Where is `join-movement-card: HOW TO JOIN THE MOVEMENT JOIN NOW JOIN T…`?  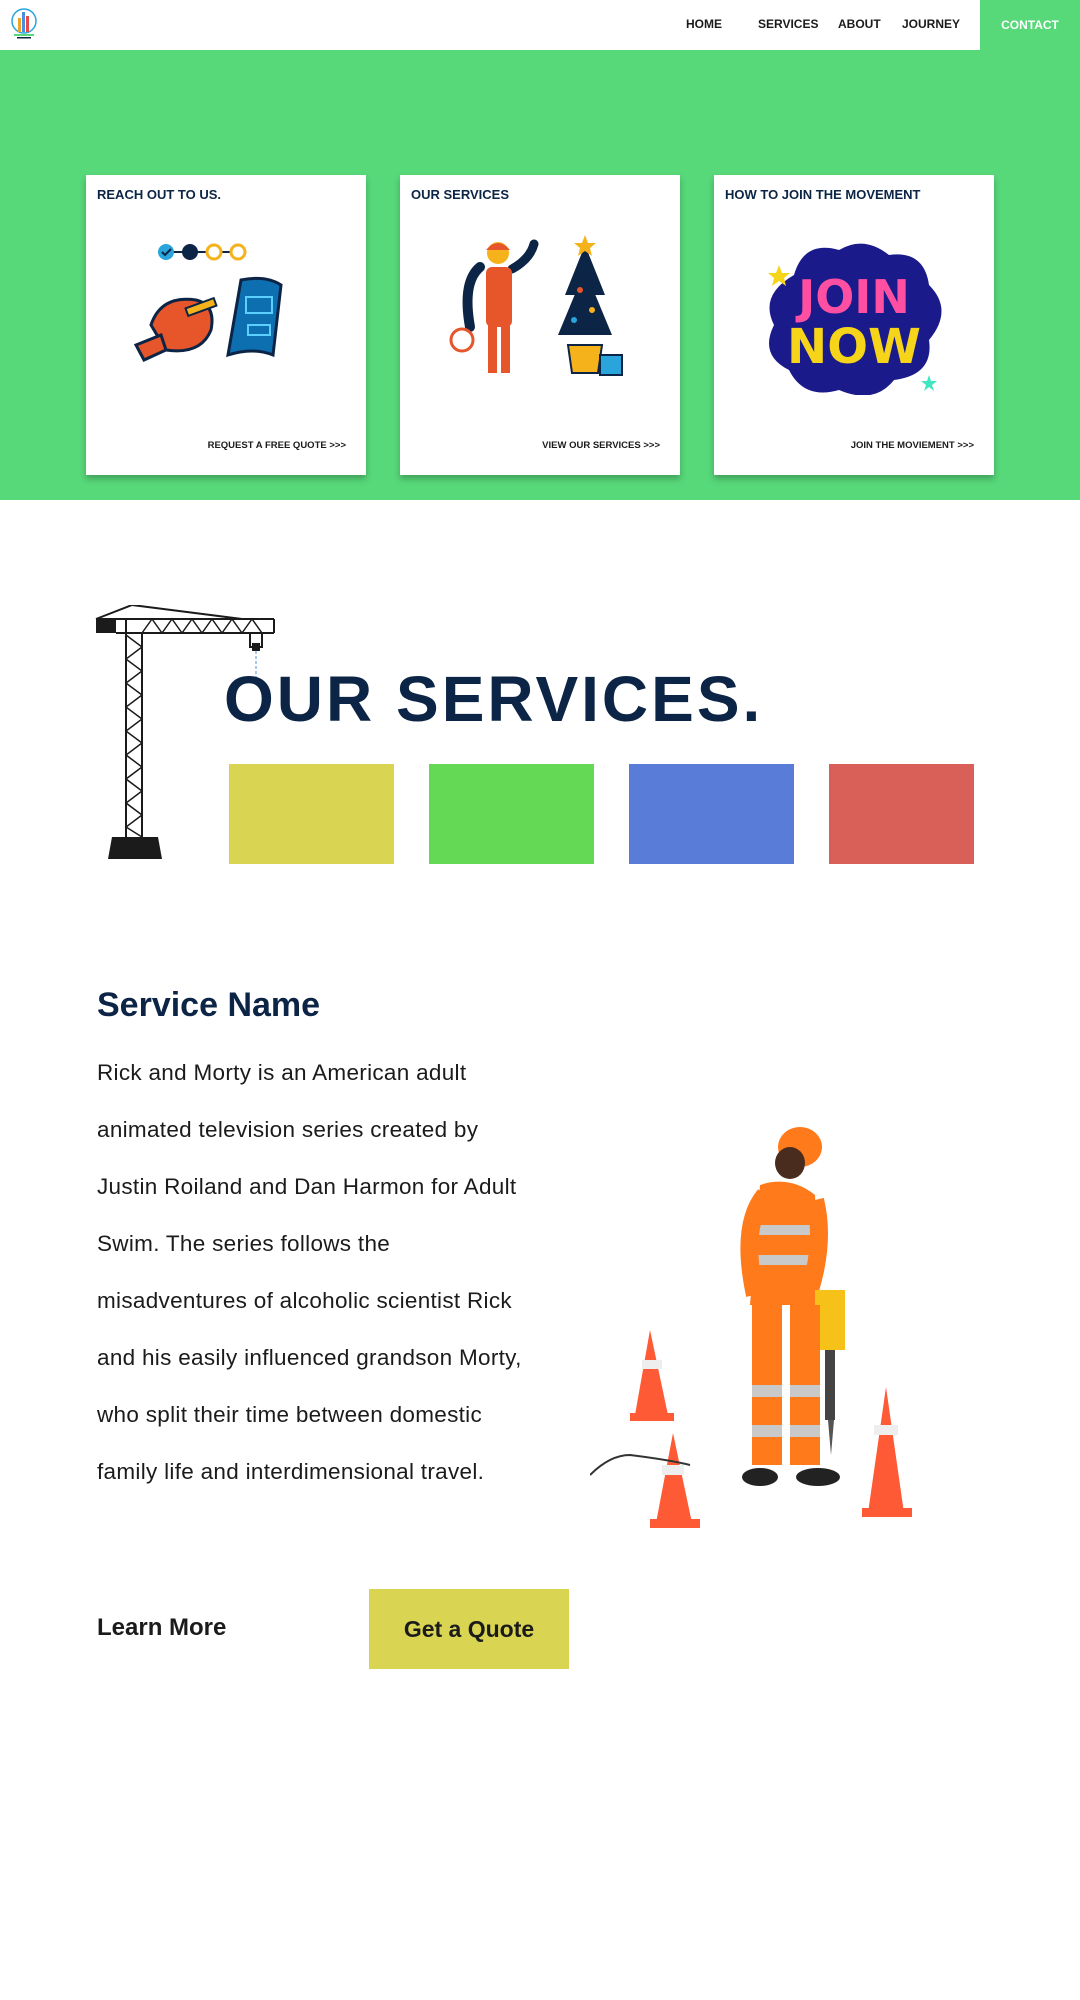 join-movement-card: HOW TO JOIN THE MOVEMENT JOIN NOW JOIN T… is located at coordinates (854, 325).